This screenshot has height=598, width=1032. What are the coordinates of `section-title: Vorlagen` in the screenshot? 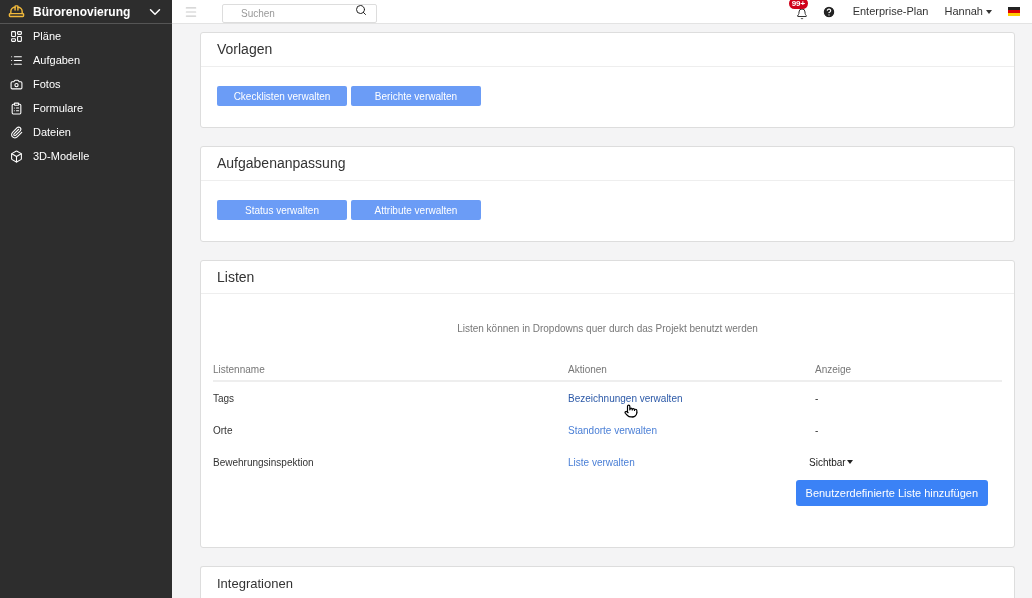 It's located at (245, 49).